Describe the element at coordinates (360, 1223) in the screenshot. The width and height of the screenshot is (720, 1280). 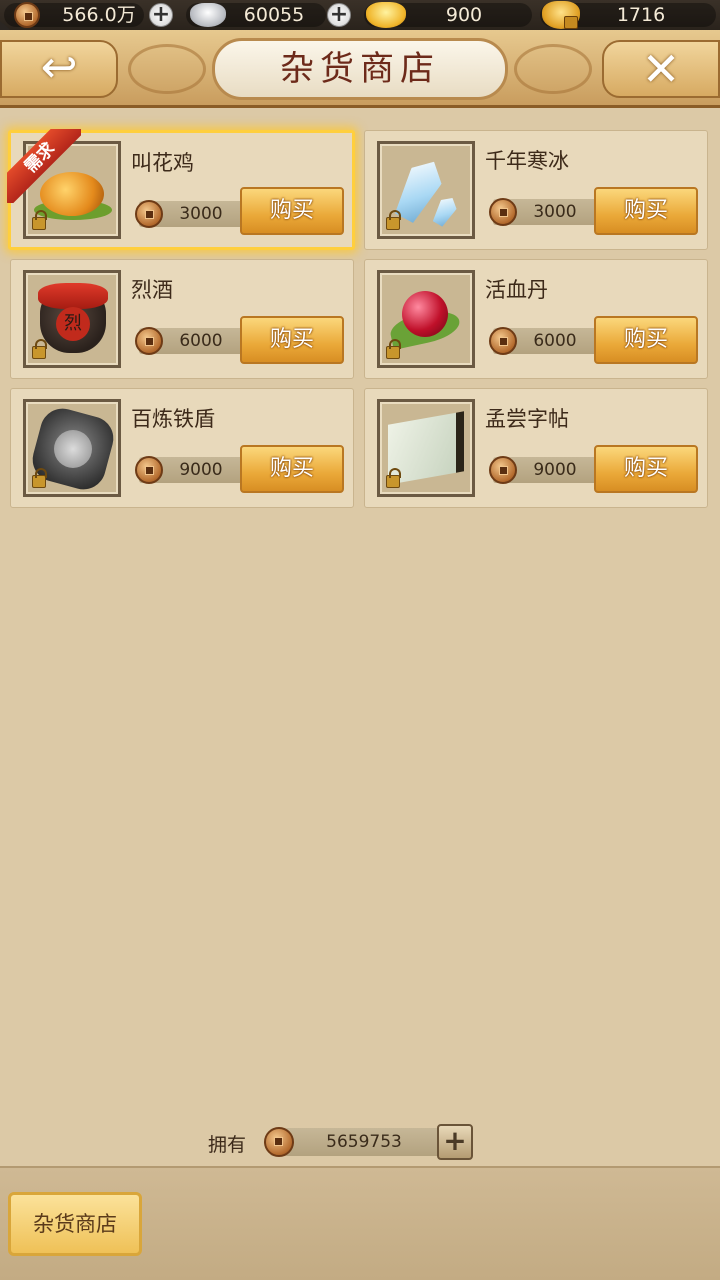
I see `shop-tab-bar: 杂货商店` at that location.